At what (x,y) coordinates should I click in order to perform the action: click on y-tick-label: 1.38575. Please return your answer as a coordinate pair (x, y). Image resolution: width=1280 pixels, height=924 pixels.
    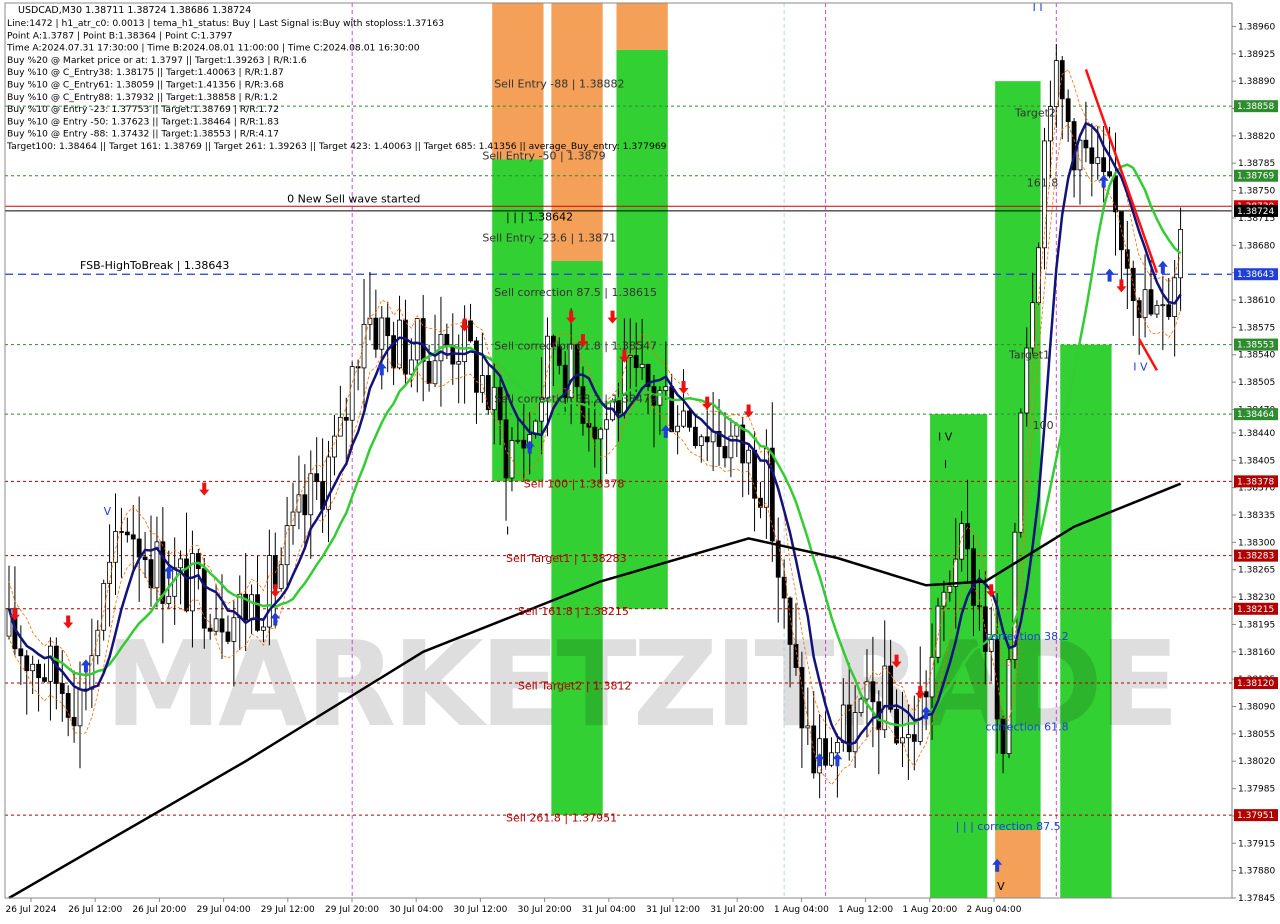
    Looking at the image, I should click on (1256, 328).